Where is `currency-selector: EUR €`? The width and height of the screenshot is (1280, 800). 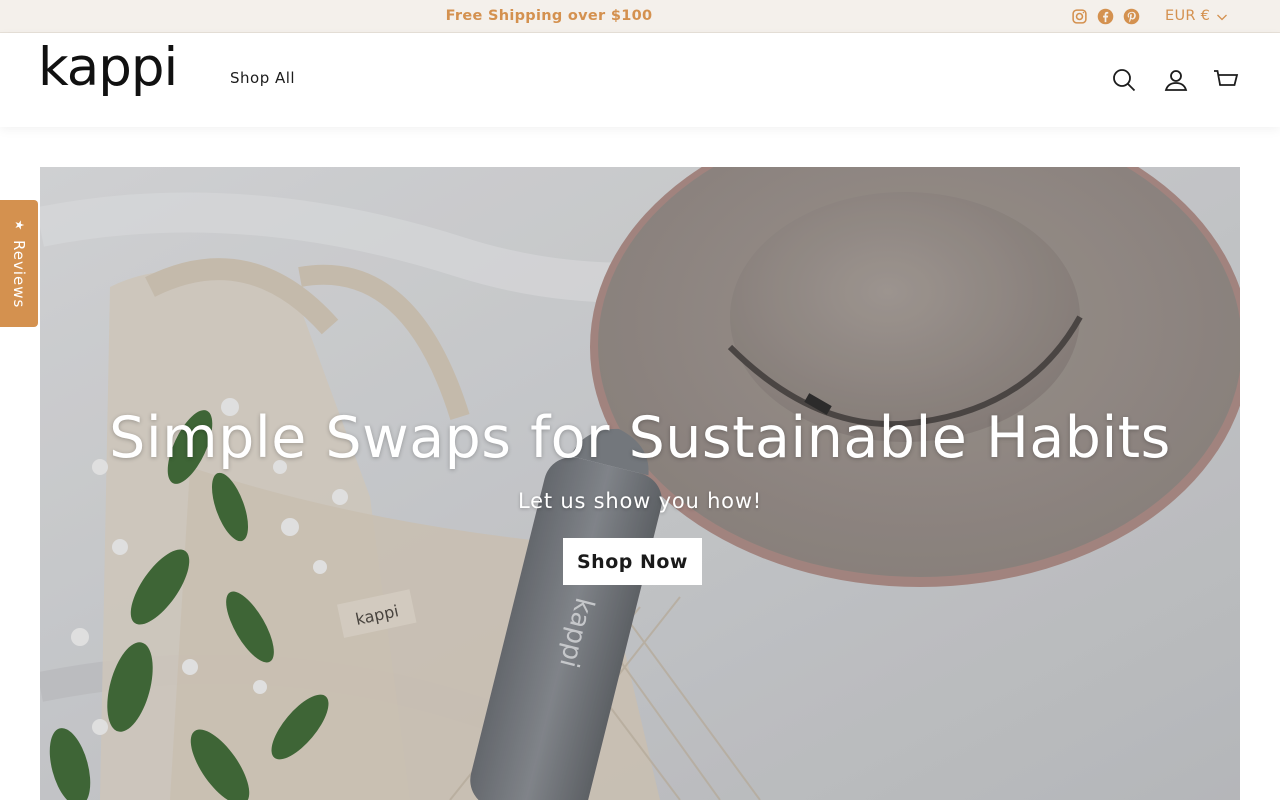
currency-selector: EUR € is located at coordinates (1196, 16).